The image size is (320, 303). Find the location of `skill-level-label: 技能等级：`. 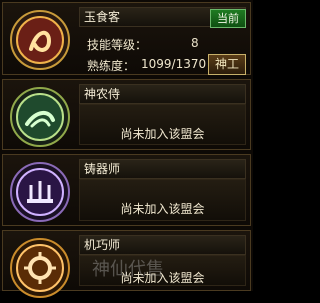

skill-level-label: 技能等级： is located at coordinates (117, 45).